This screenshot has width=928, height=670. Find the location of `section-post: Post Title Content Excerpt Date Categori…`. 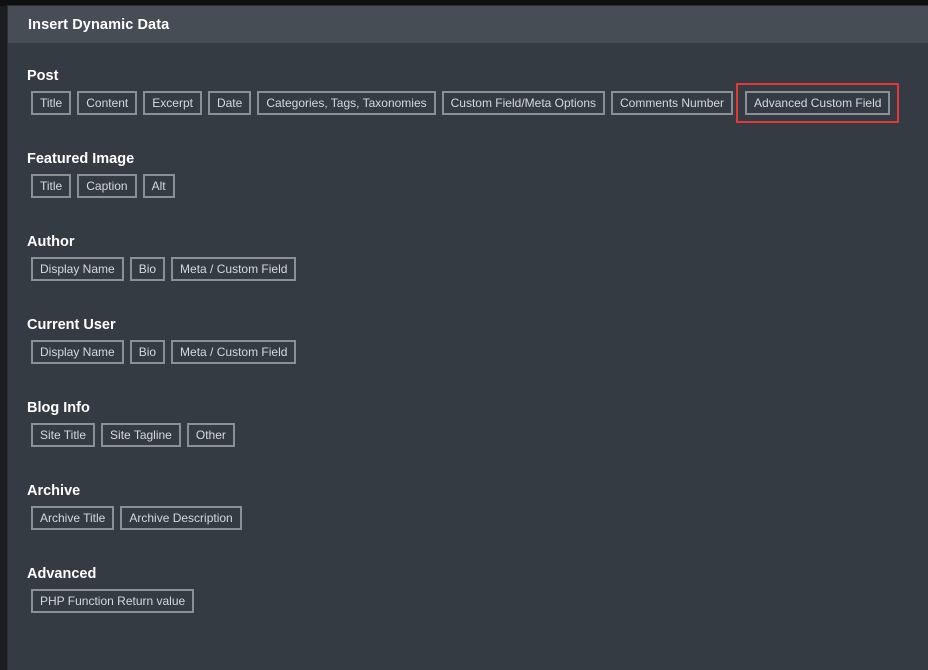

section-post: Post Title Content Excerpt Date Categori… is located at coordinates (477, 106).